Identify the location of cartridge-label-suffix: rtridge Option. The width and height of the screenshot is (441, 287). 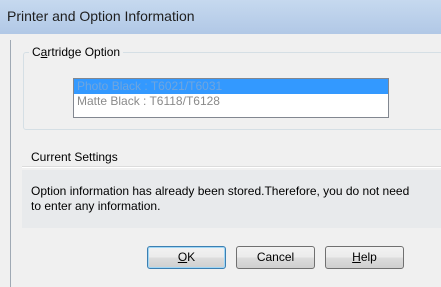
(84, 52).